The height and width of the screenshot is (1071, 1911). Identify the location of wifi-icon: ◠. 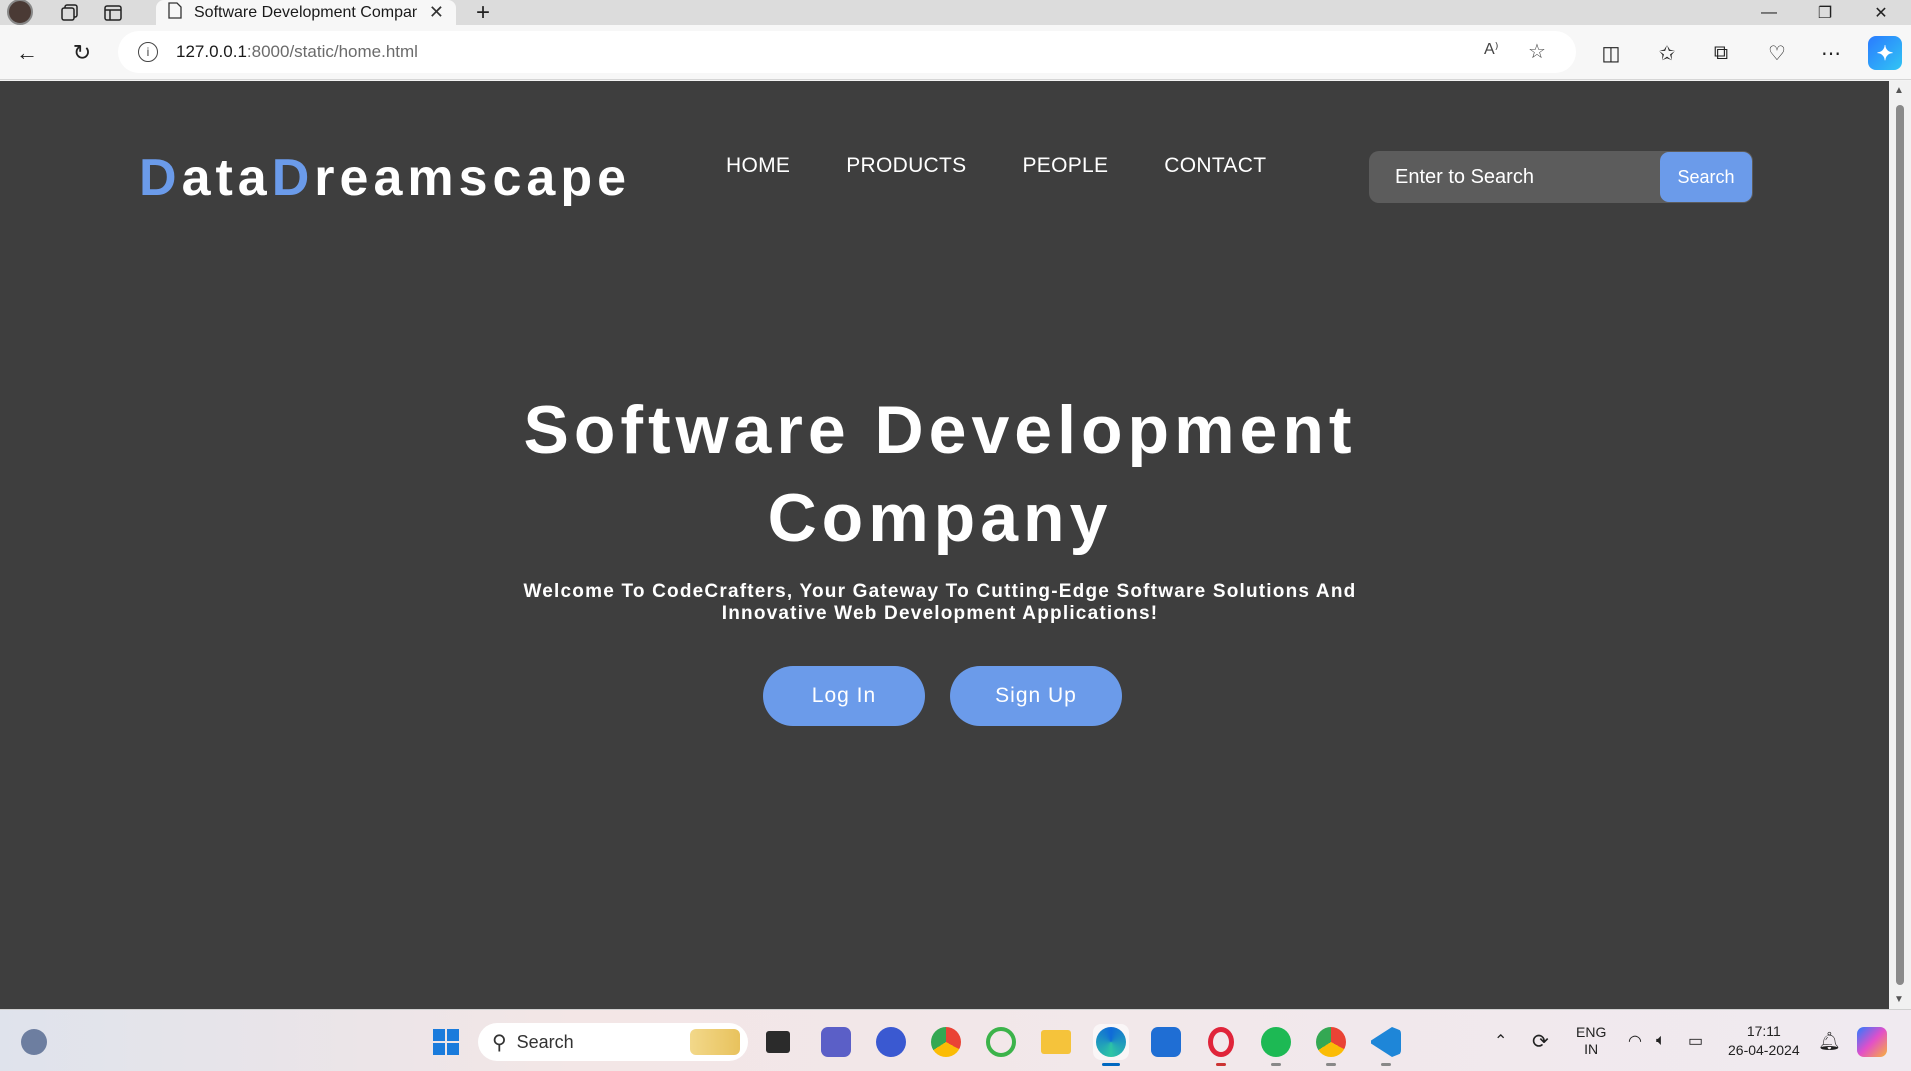
(1635, 1040).